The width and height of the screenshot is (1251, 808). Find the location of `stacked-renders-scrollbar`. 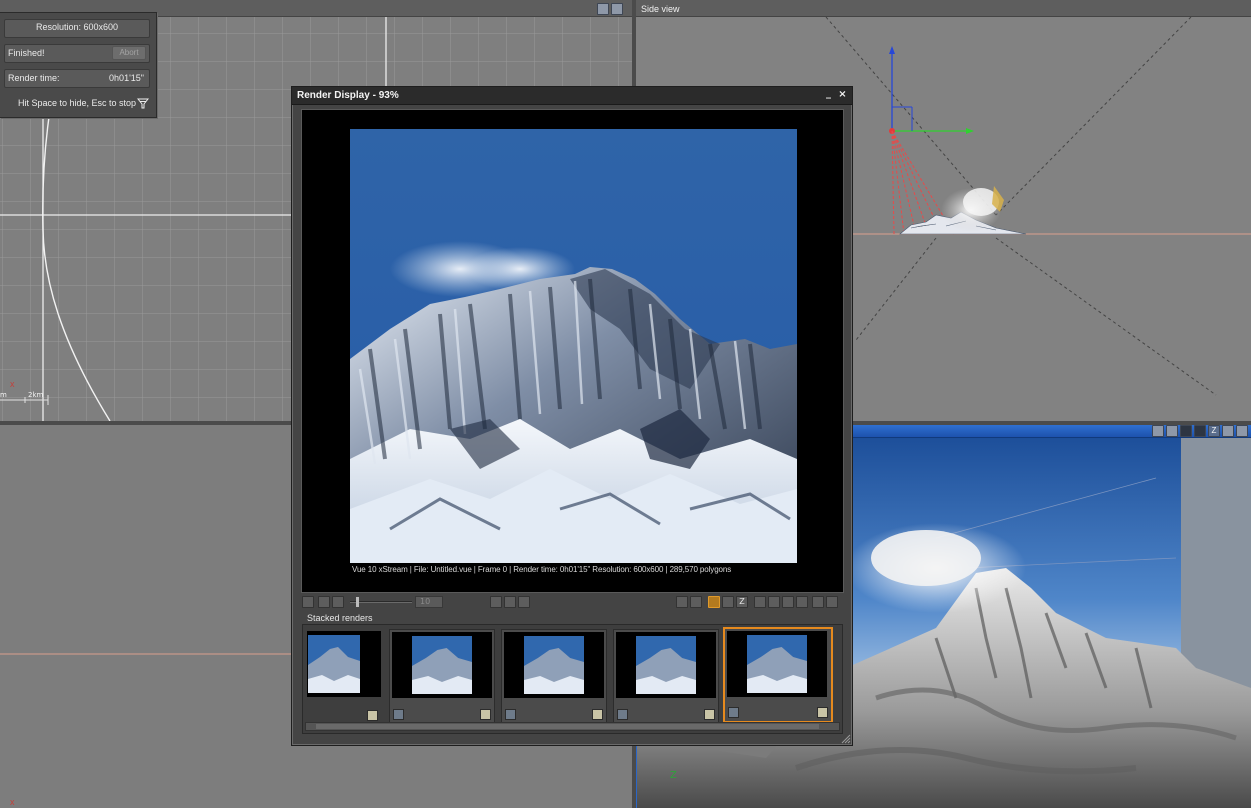

stacked-renders-scrollbar is located at coordinates (572, 726).